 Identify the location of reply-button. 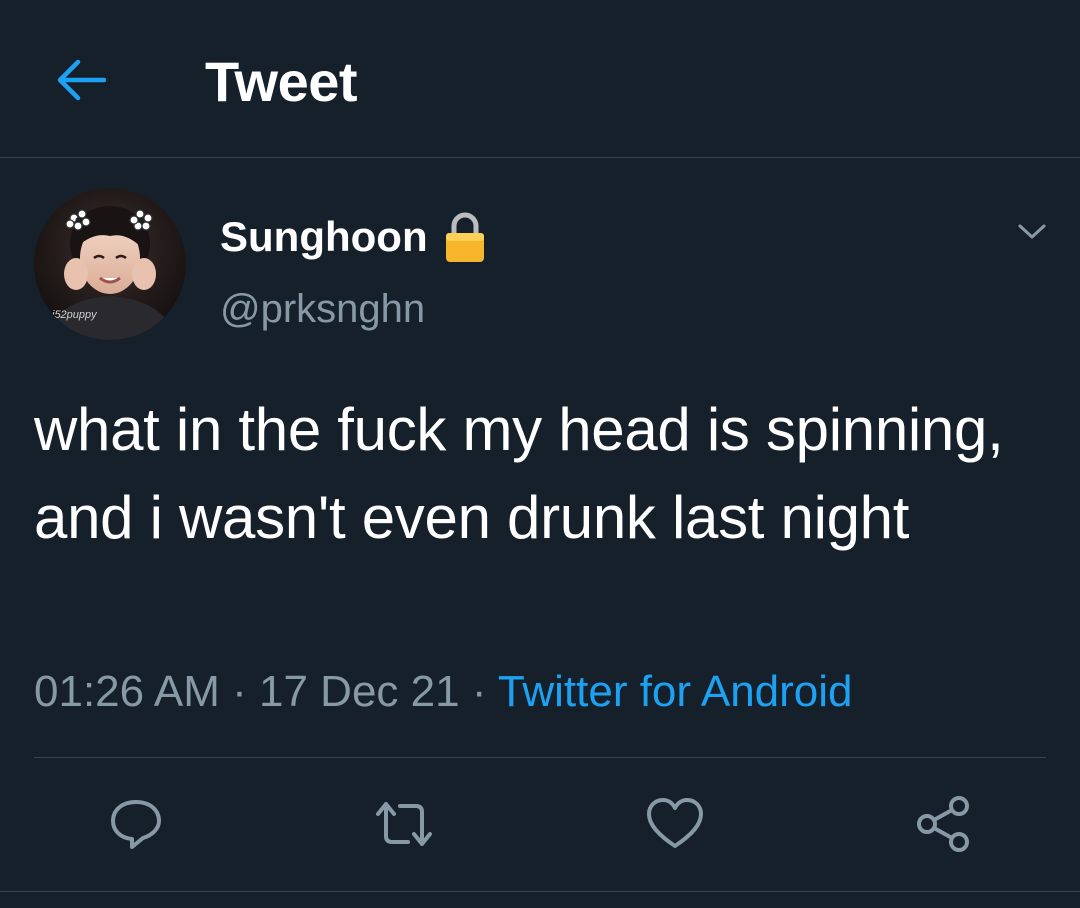
(136, 824).